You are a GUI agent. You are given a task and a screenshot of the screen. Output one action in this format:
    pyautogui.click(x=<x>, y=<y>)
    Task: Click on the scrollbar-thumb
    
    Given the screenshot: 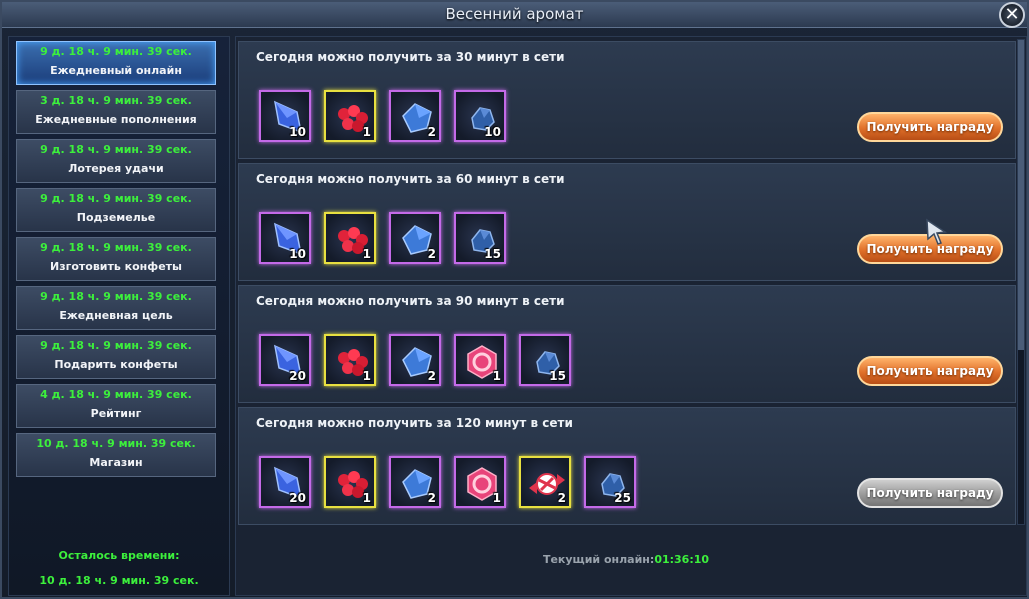 What is the action you would take?
    pyautogui.click(x=1021, y=195)
    